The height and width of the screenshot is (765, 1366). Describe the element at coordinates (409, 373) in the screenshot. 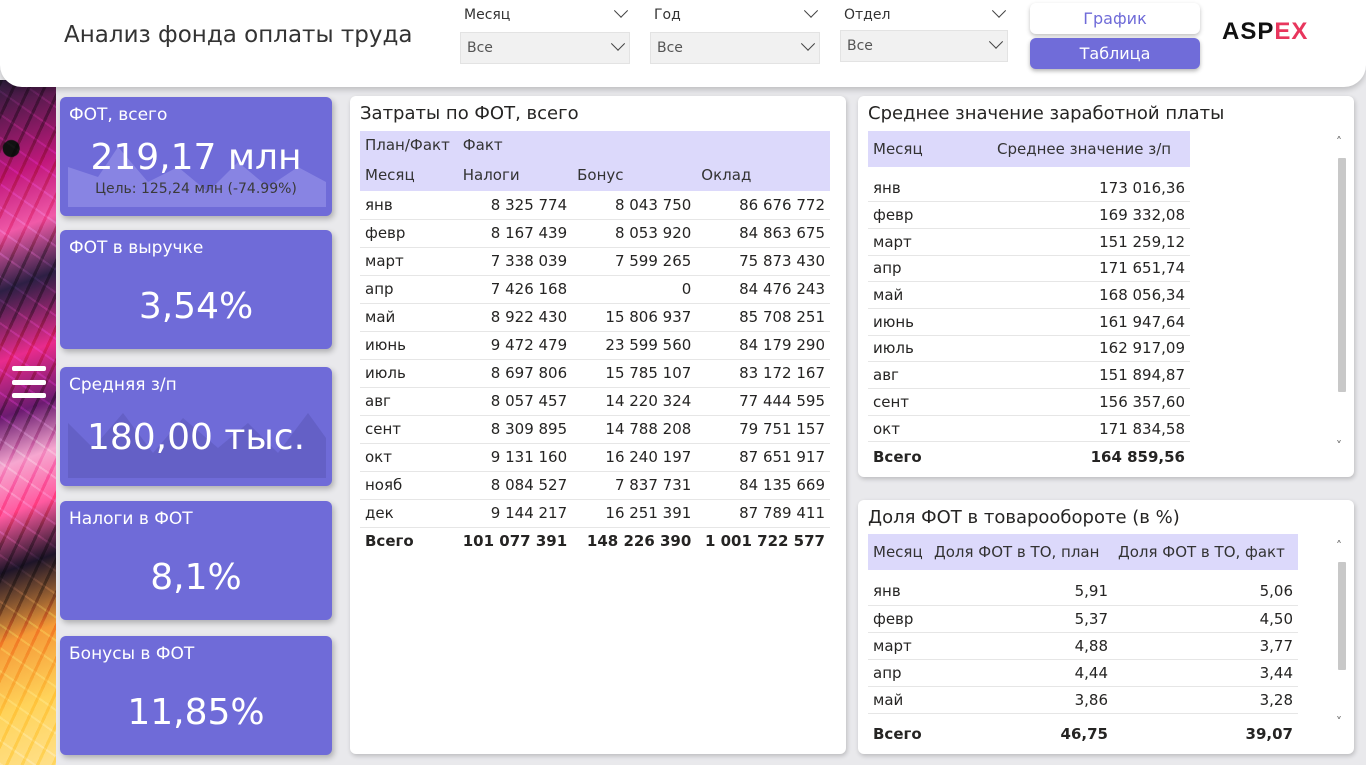

I see `month-cell: июль` at that location.